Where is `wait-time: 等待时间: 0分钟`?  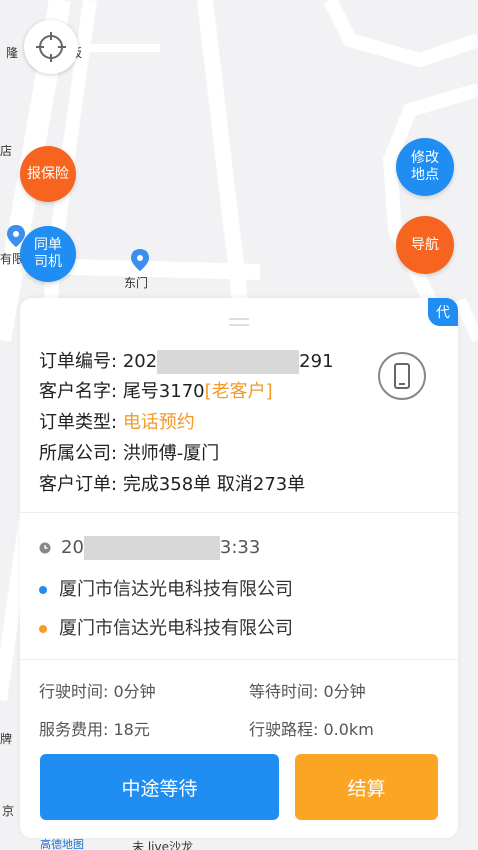
wait-time: 等待时间: 0分钟 is located at coordinates (307, 691).